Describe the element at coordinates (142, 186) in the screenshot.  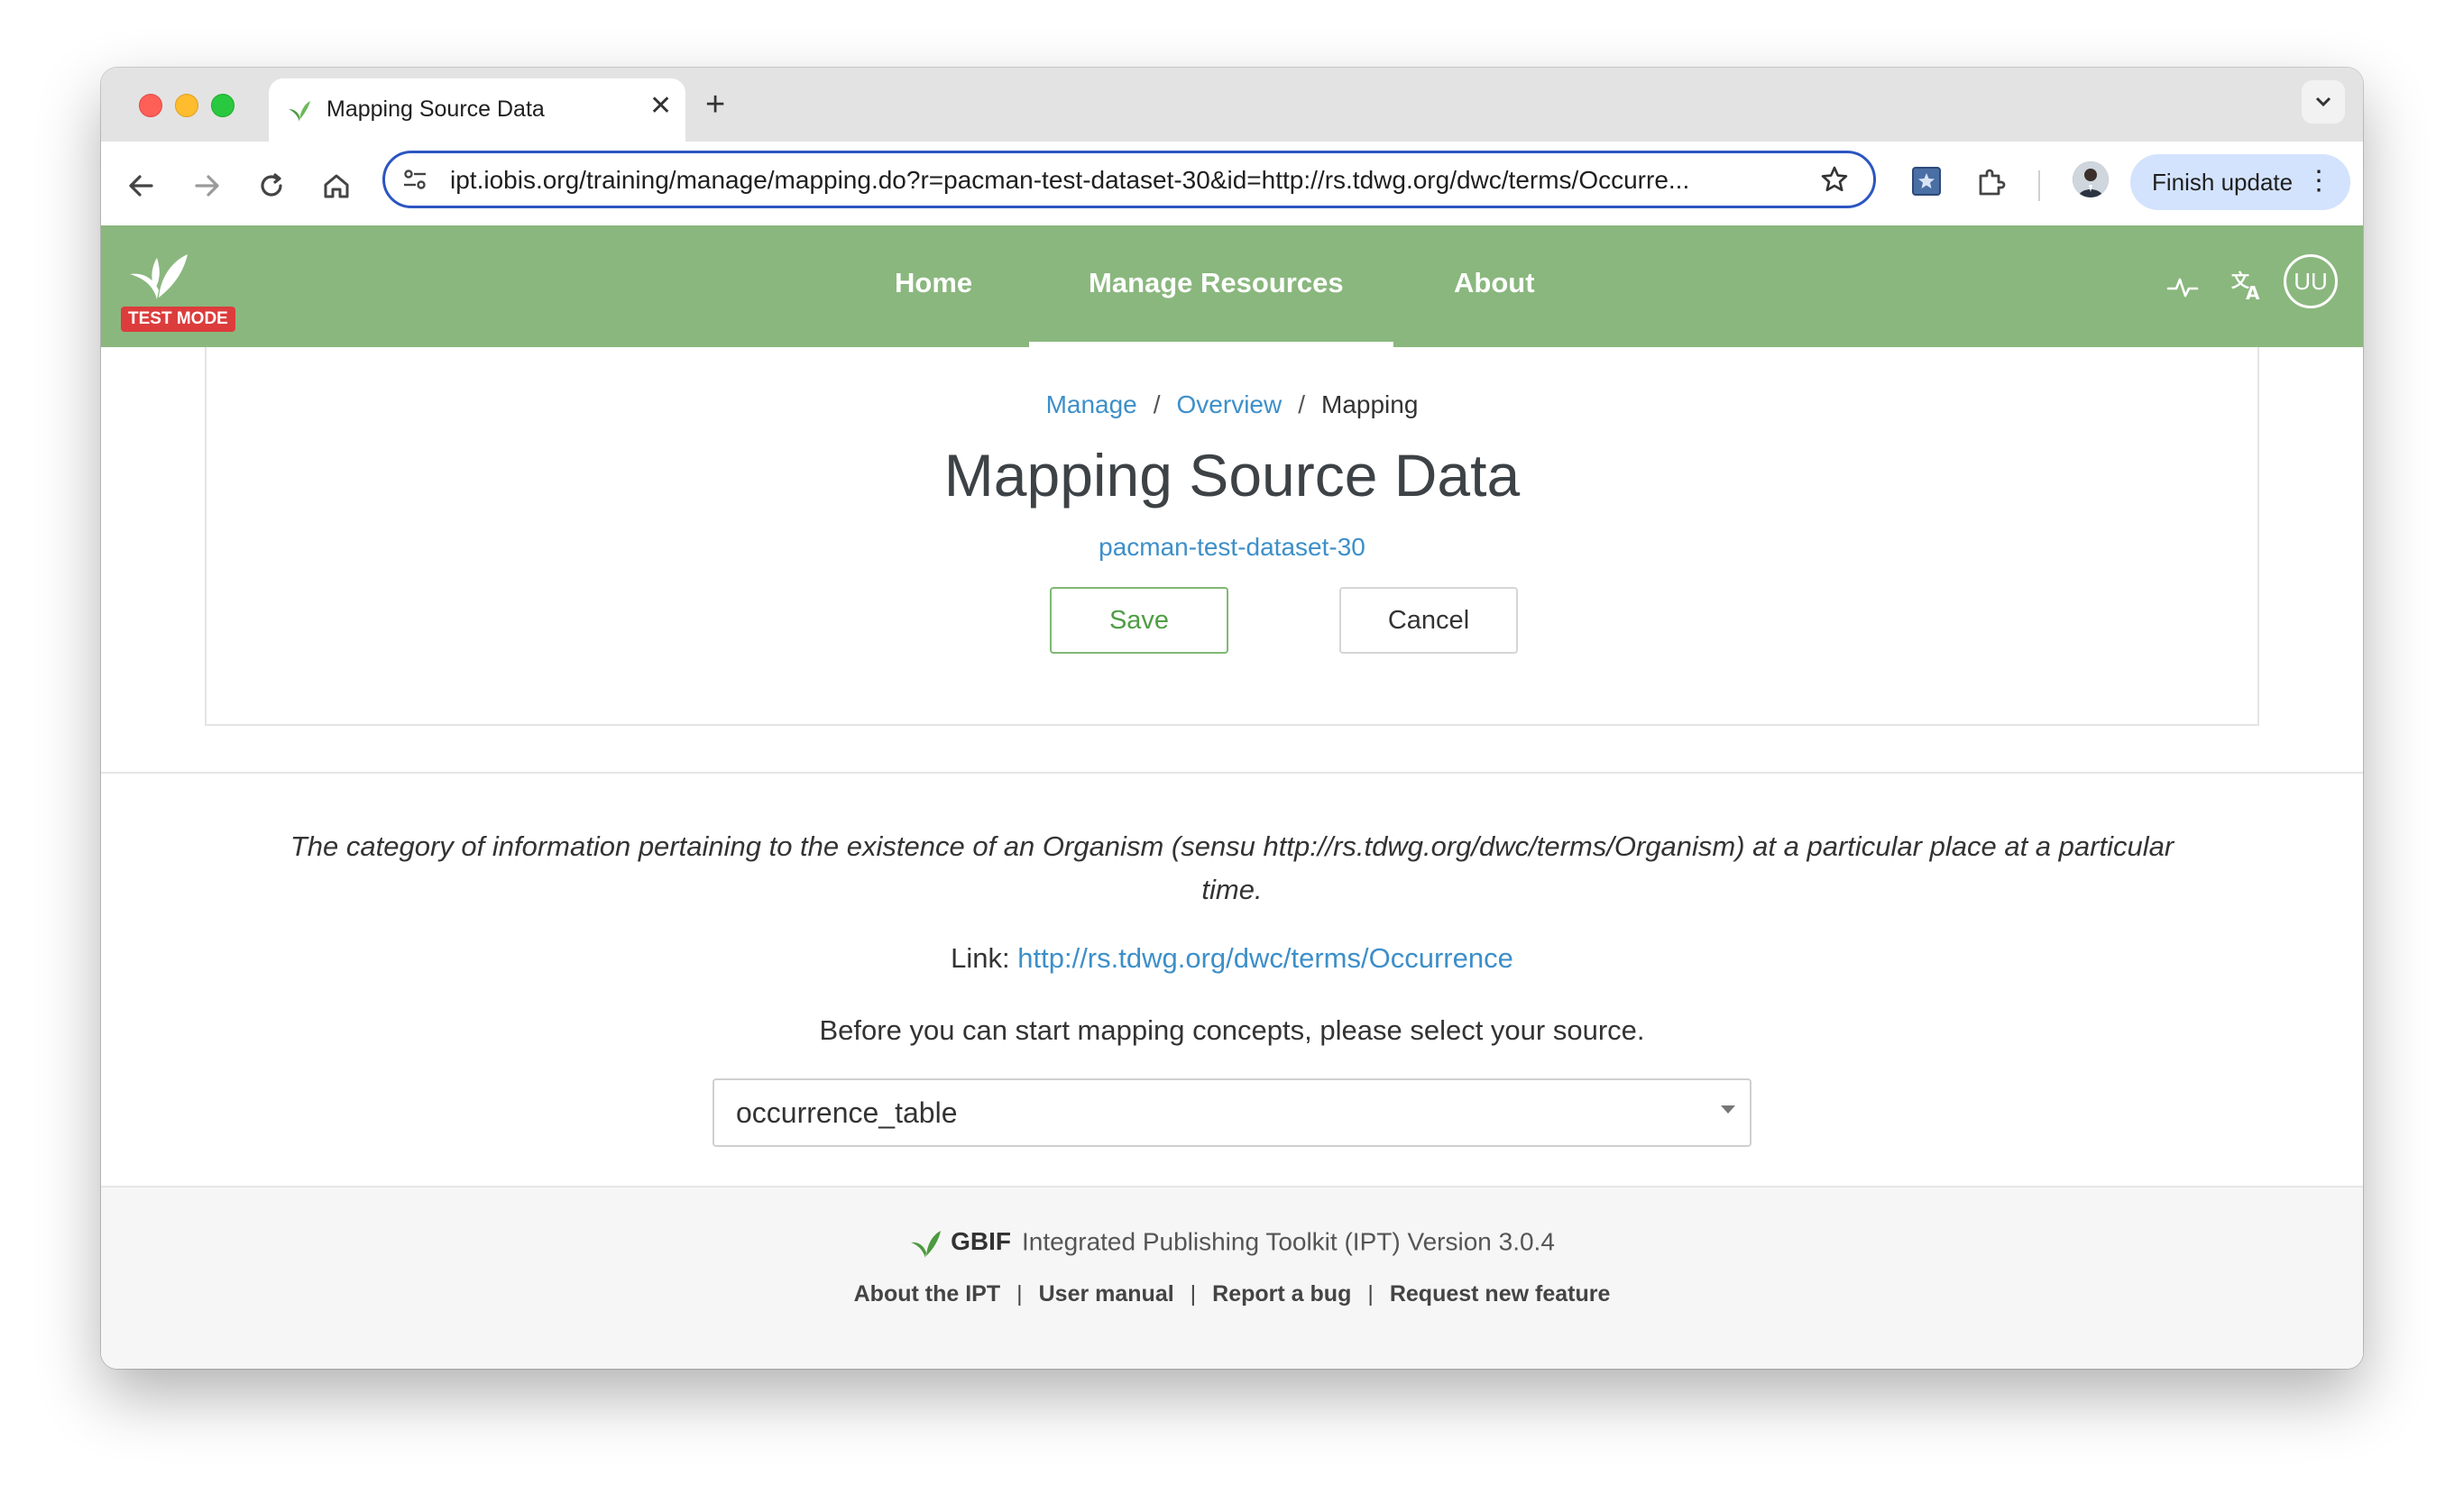
I see `back-icon` at that location.